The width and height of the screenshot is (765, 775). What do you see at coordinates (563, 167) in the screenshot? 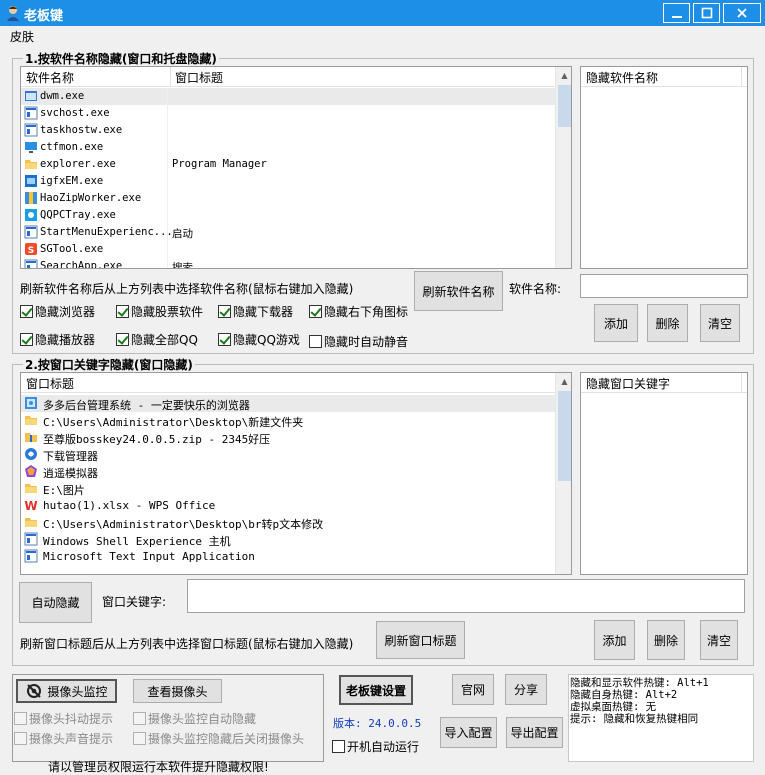
I see `process-list-scrollbar: ▲` at bounding box center [563, 167].